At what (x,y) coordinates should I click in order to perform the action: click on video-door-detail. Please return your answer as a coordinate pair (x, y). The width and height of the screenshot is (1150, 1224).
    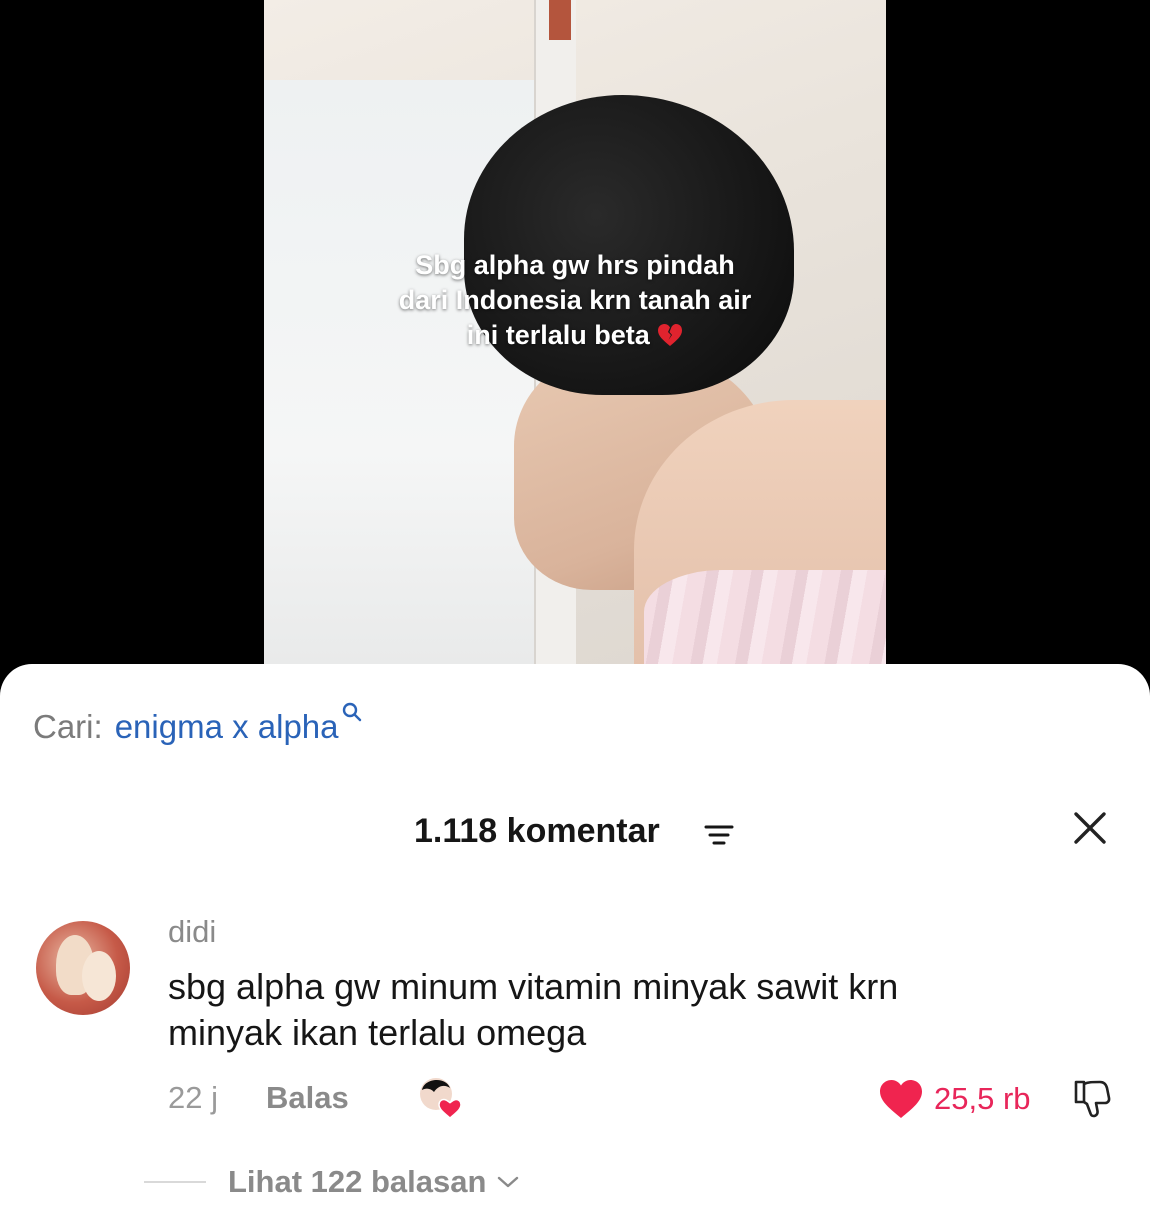
    Looking at the image, I should click on (560, 20).